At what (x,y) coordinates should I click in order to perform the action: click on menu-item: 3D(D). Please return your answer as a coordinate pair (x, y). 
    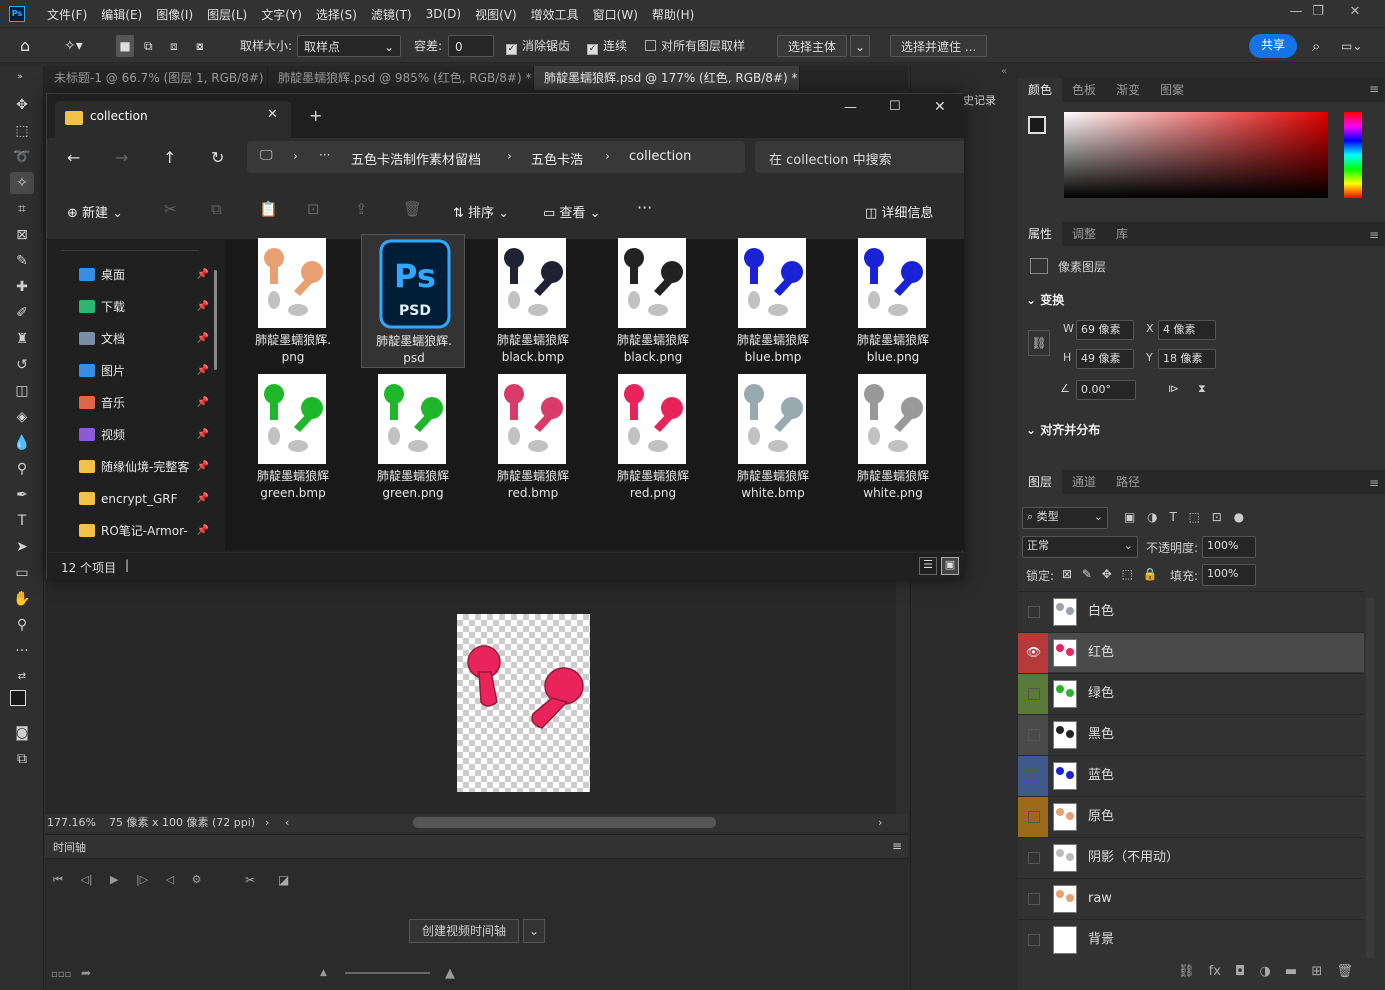
    Looking at the image, I should click on (443, 14).